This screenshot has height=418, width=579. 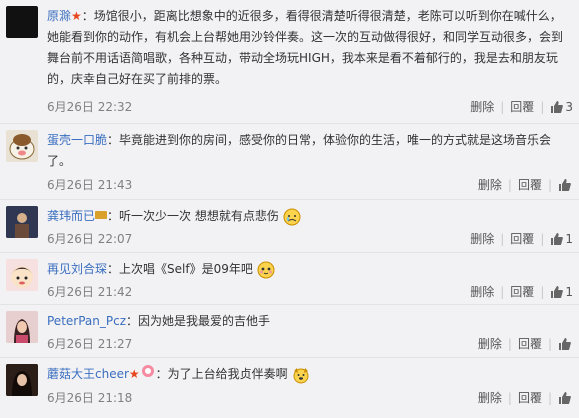 I want to click on comment-text: ：上次唱《Self》是09年吧, so click(x=180, y=269).